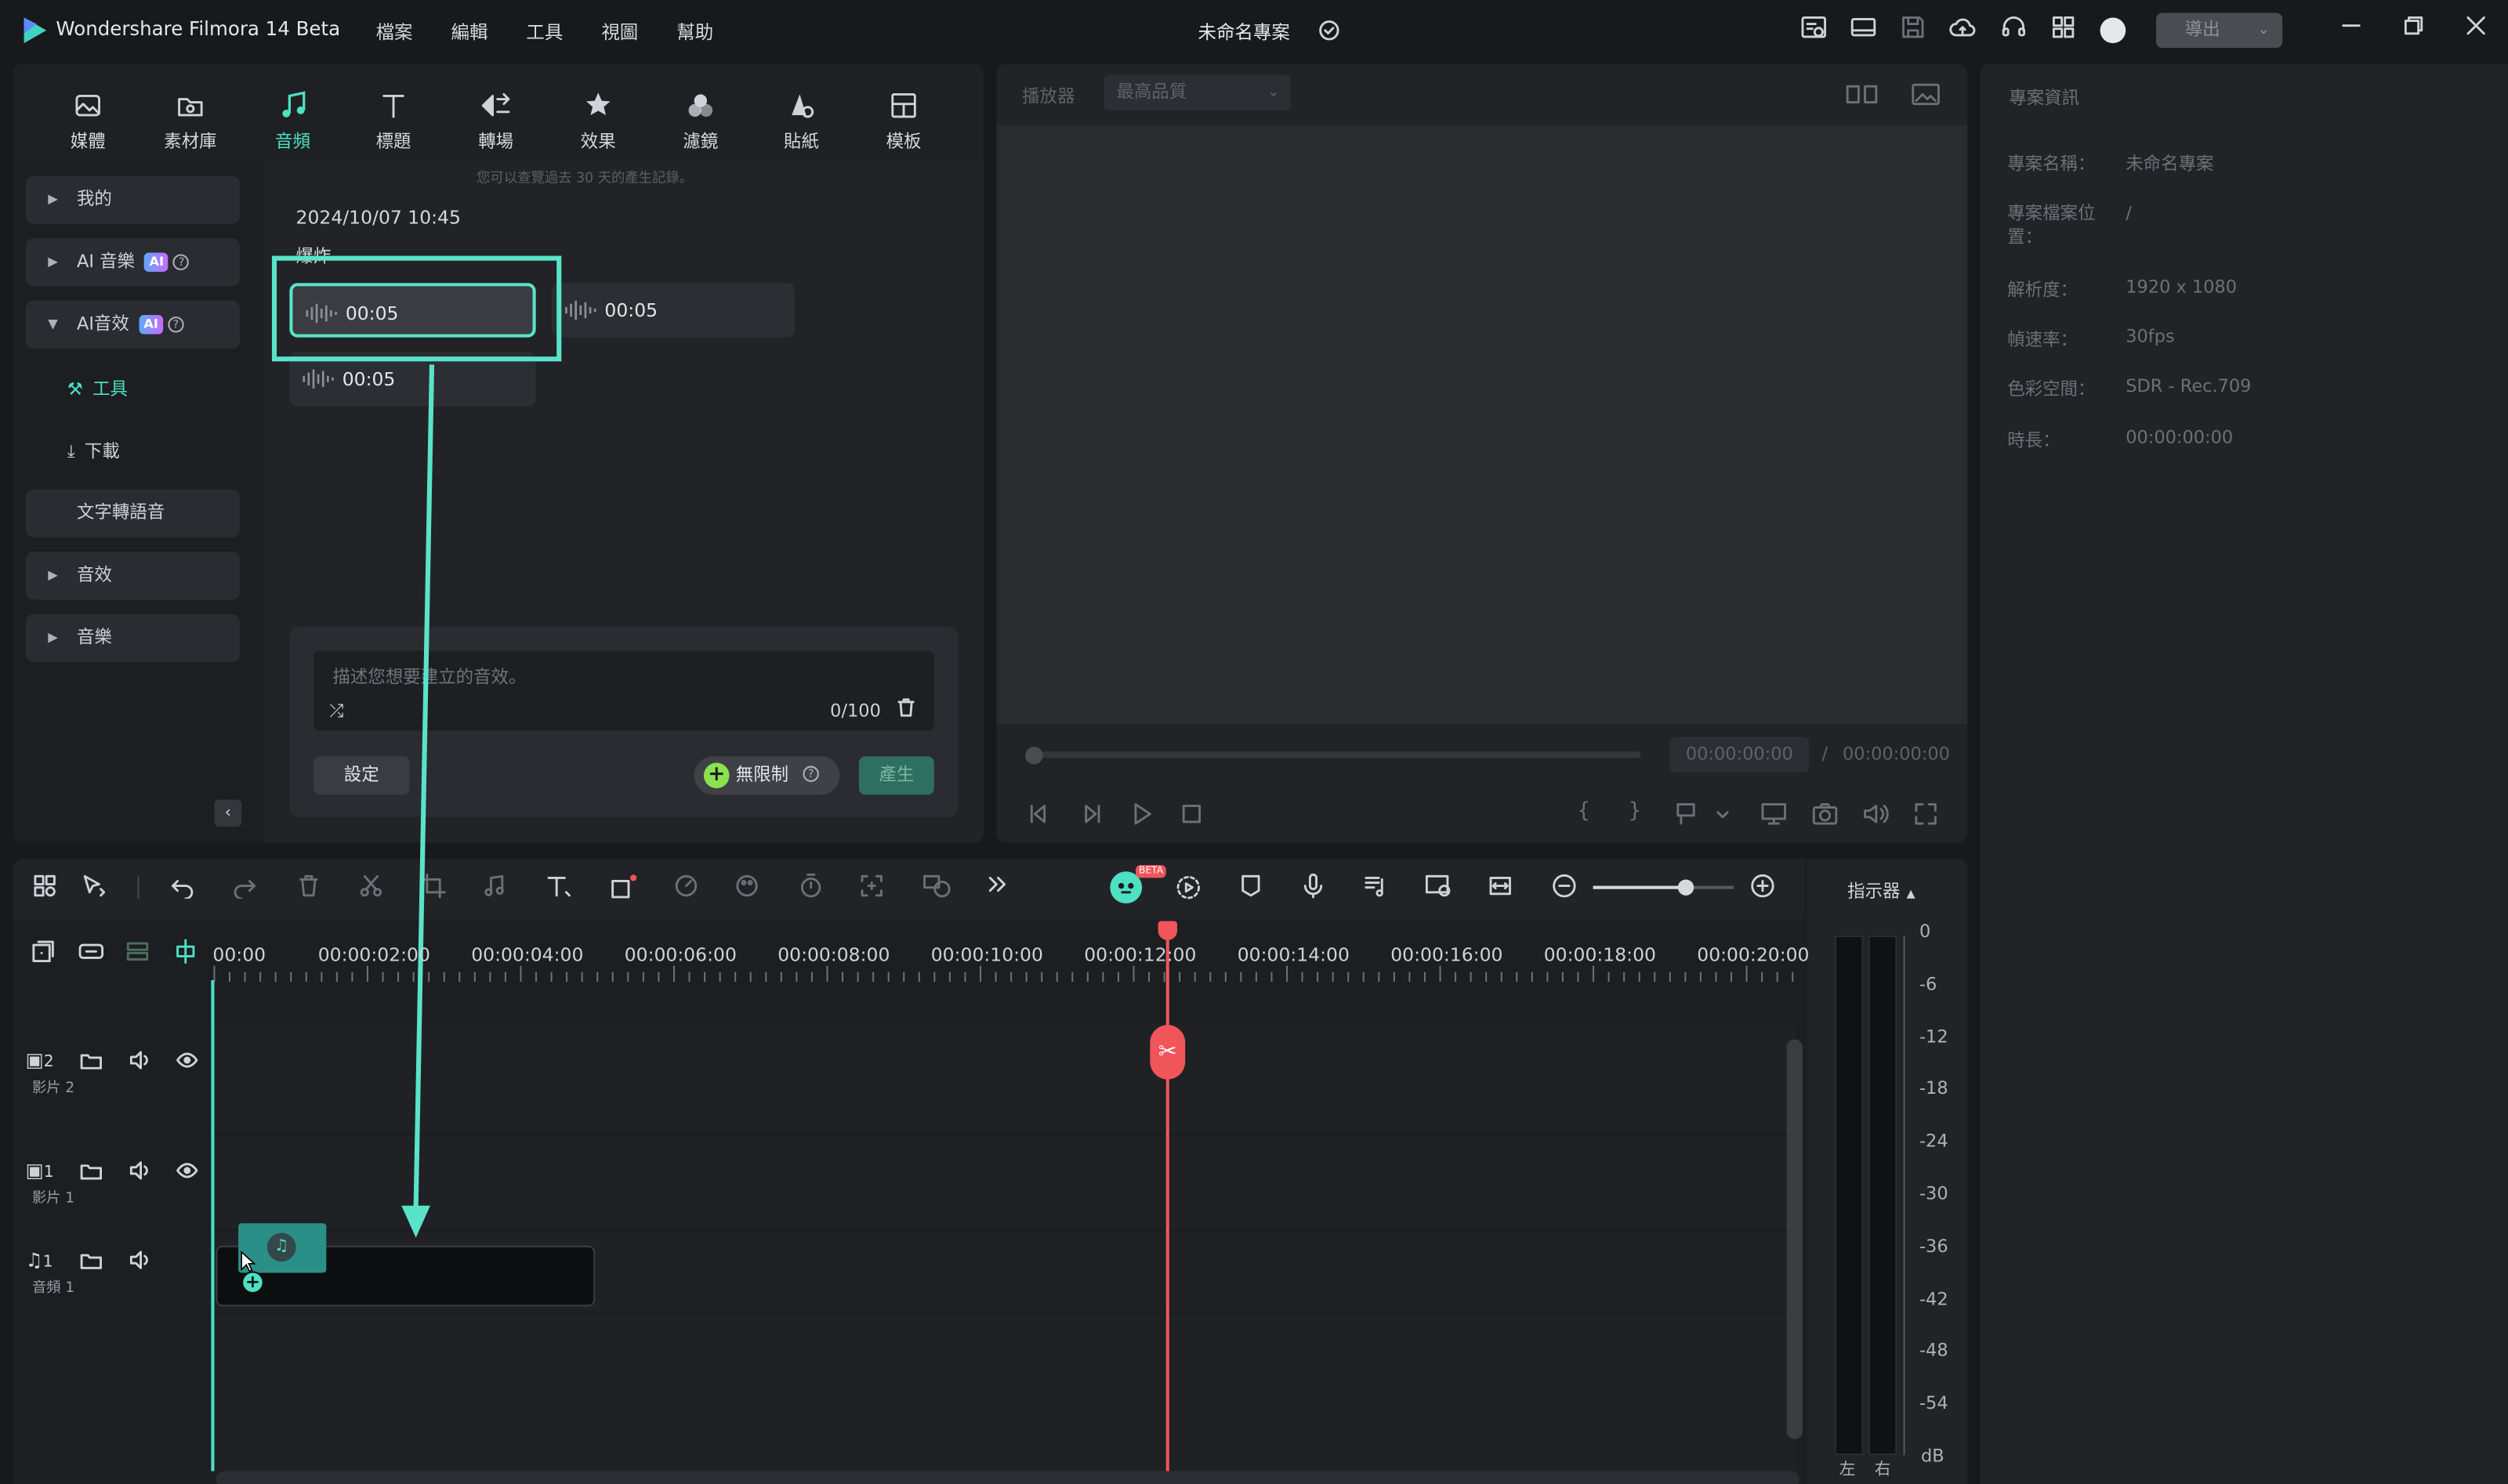 The width and height of the screenshot is (2508, 1484). I want to click on picture-in-picture-icon, so click(1439, 889).